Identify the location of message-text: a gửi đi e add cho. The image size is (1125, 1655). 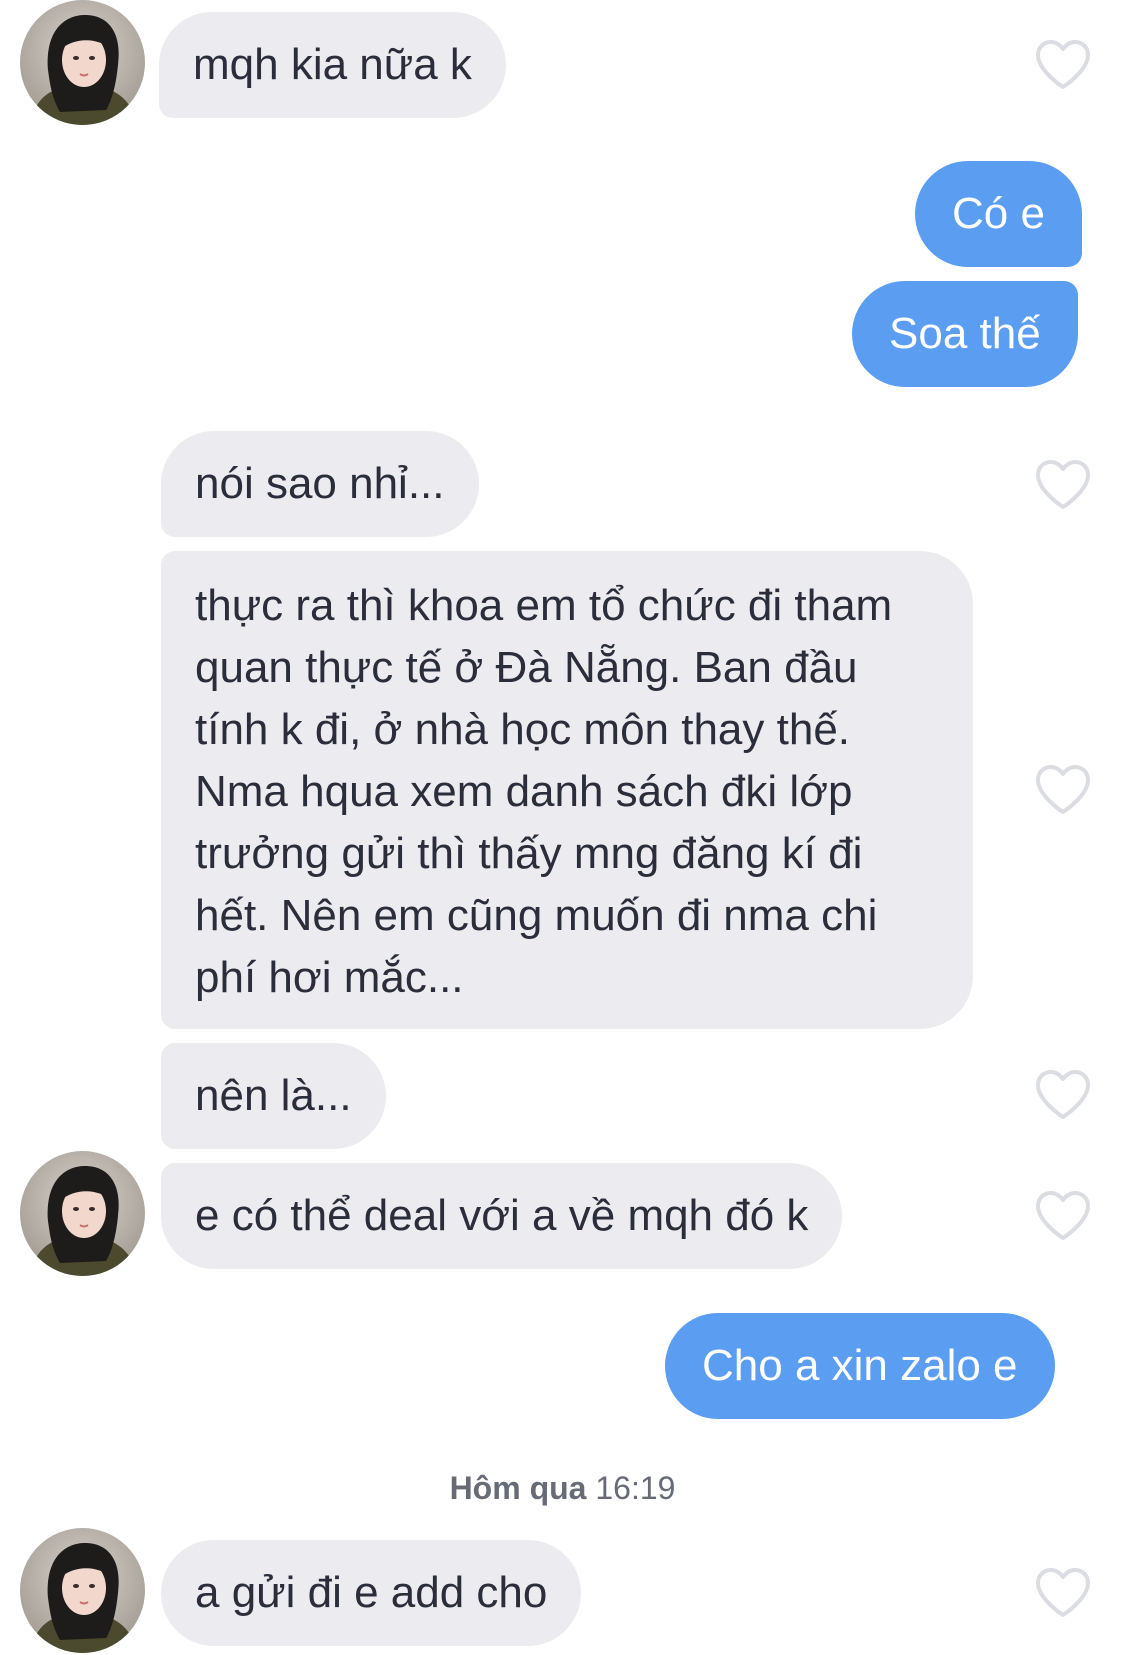
(371, 1592).